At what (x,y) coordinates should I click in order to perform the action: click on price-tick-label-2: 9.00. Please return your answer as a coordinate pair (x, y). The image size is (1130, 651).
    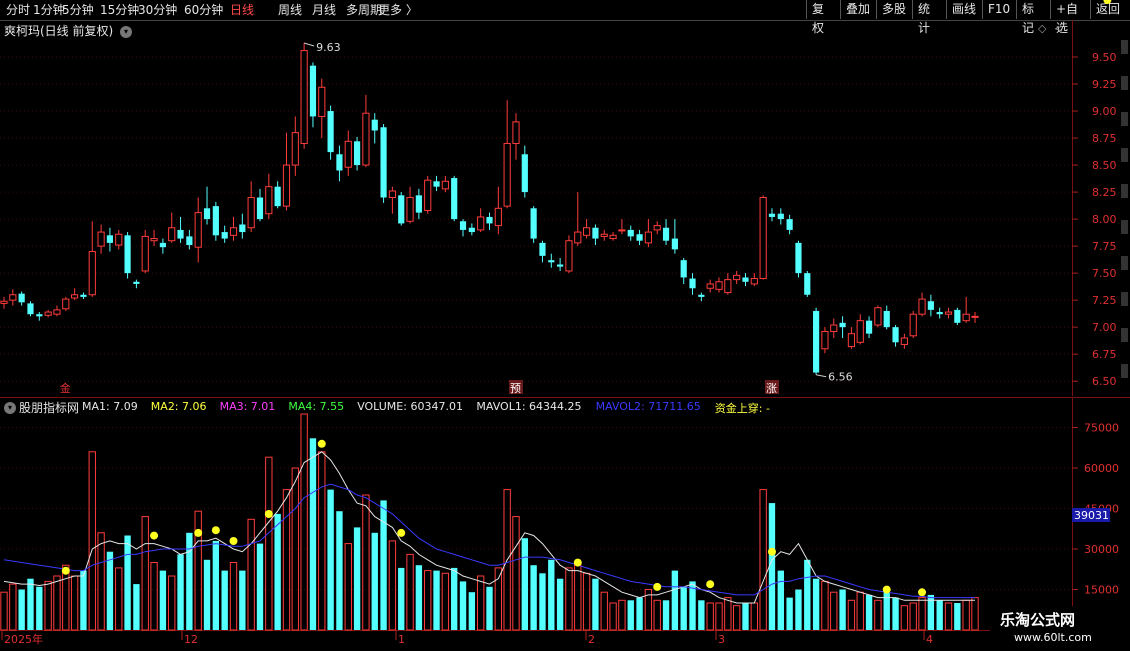
    Looking at the image, I should click on (1104, 111).